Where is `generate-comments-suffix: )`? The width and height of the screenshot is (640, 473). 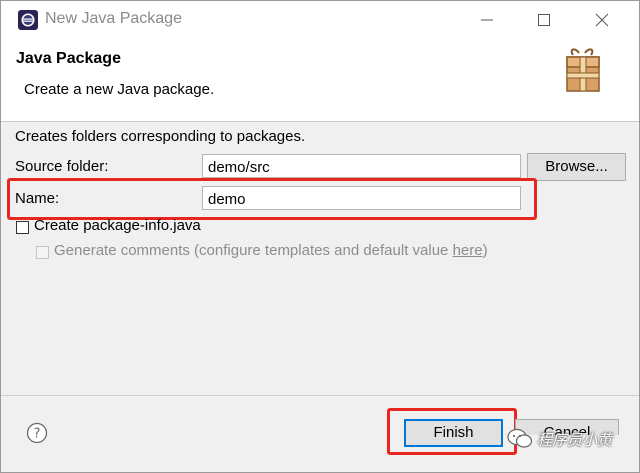
generate-comments-suffix: ) is located at coordinates (485, 250).